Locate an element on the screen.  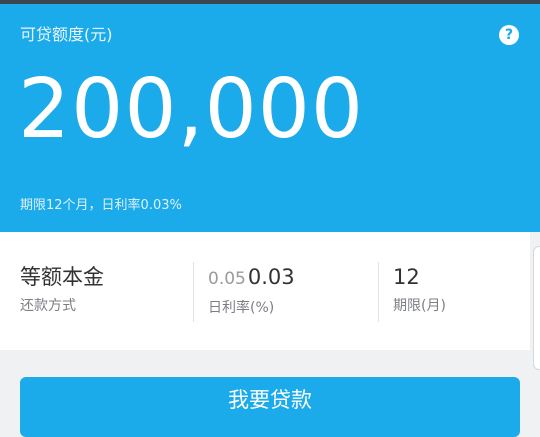
loan-terms-summary: 期限12个月，日利率0.03% is located at coordinates (101, 205).